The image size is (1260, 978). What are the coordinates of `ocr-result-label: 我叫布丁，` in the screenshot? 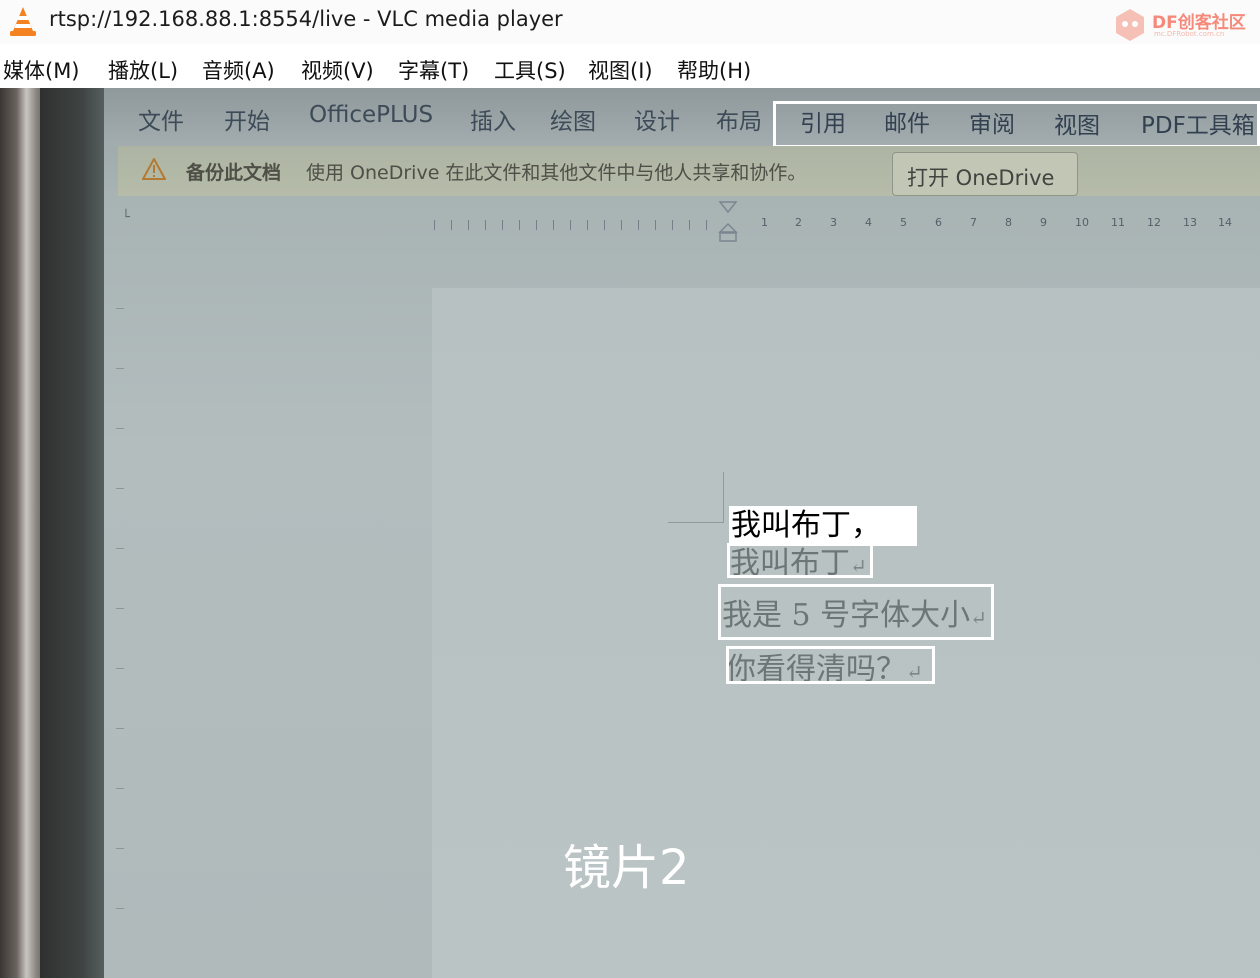 It's located at (823, 526).